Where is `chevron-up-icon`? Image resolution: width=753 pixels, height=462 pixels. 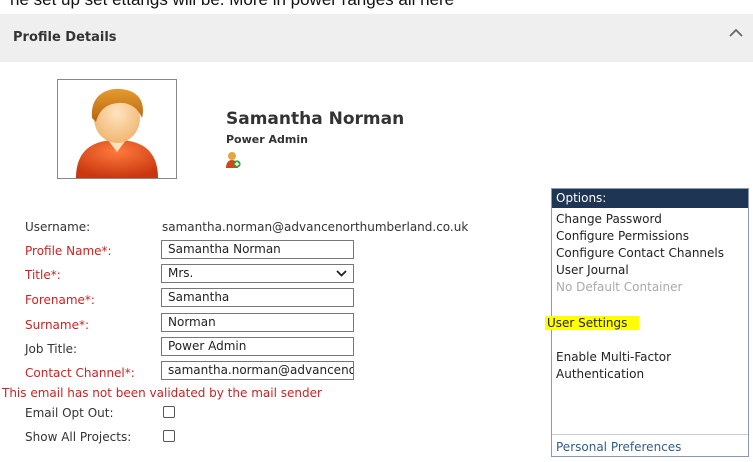 chevron-up-icon is located at coordinates (736, 33).